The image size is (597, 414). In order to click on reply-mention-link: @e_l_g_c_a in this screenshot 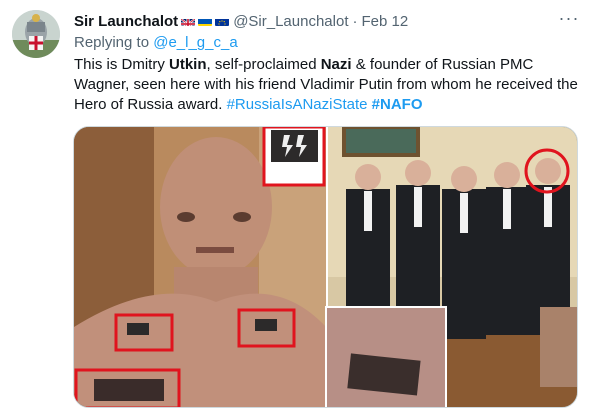, I will do `click(195, 42)`.